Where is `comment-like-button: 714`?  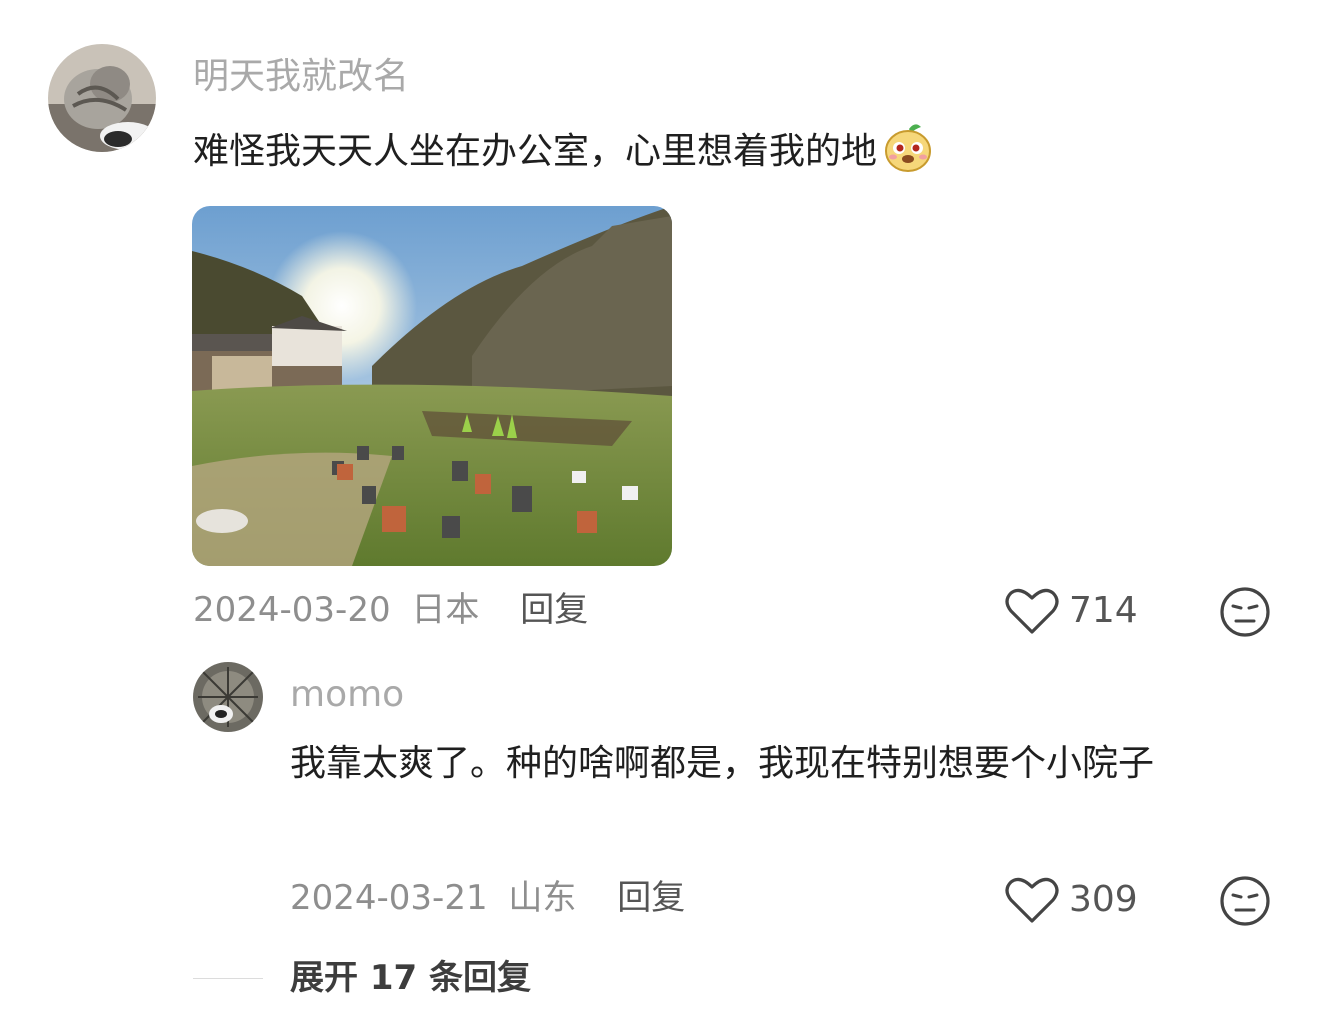
comment-like-button: 714 is located at coordinates (1085, 611).